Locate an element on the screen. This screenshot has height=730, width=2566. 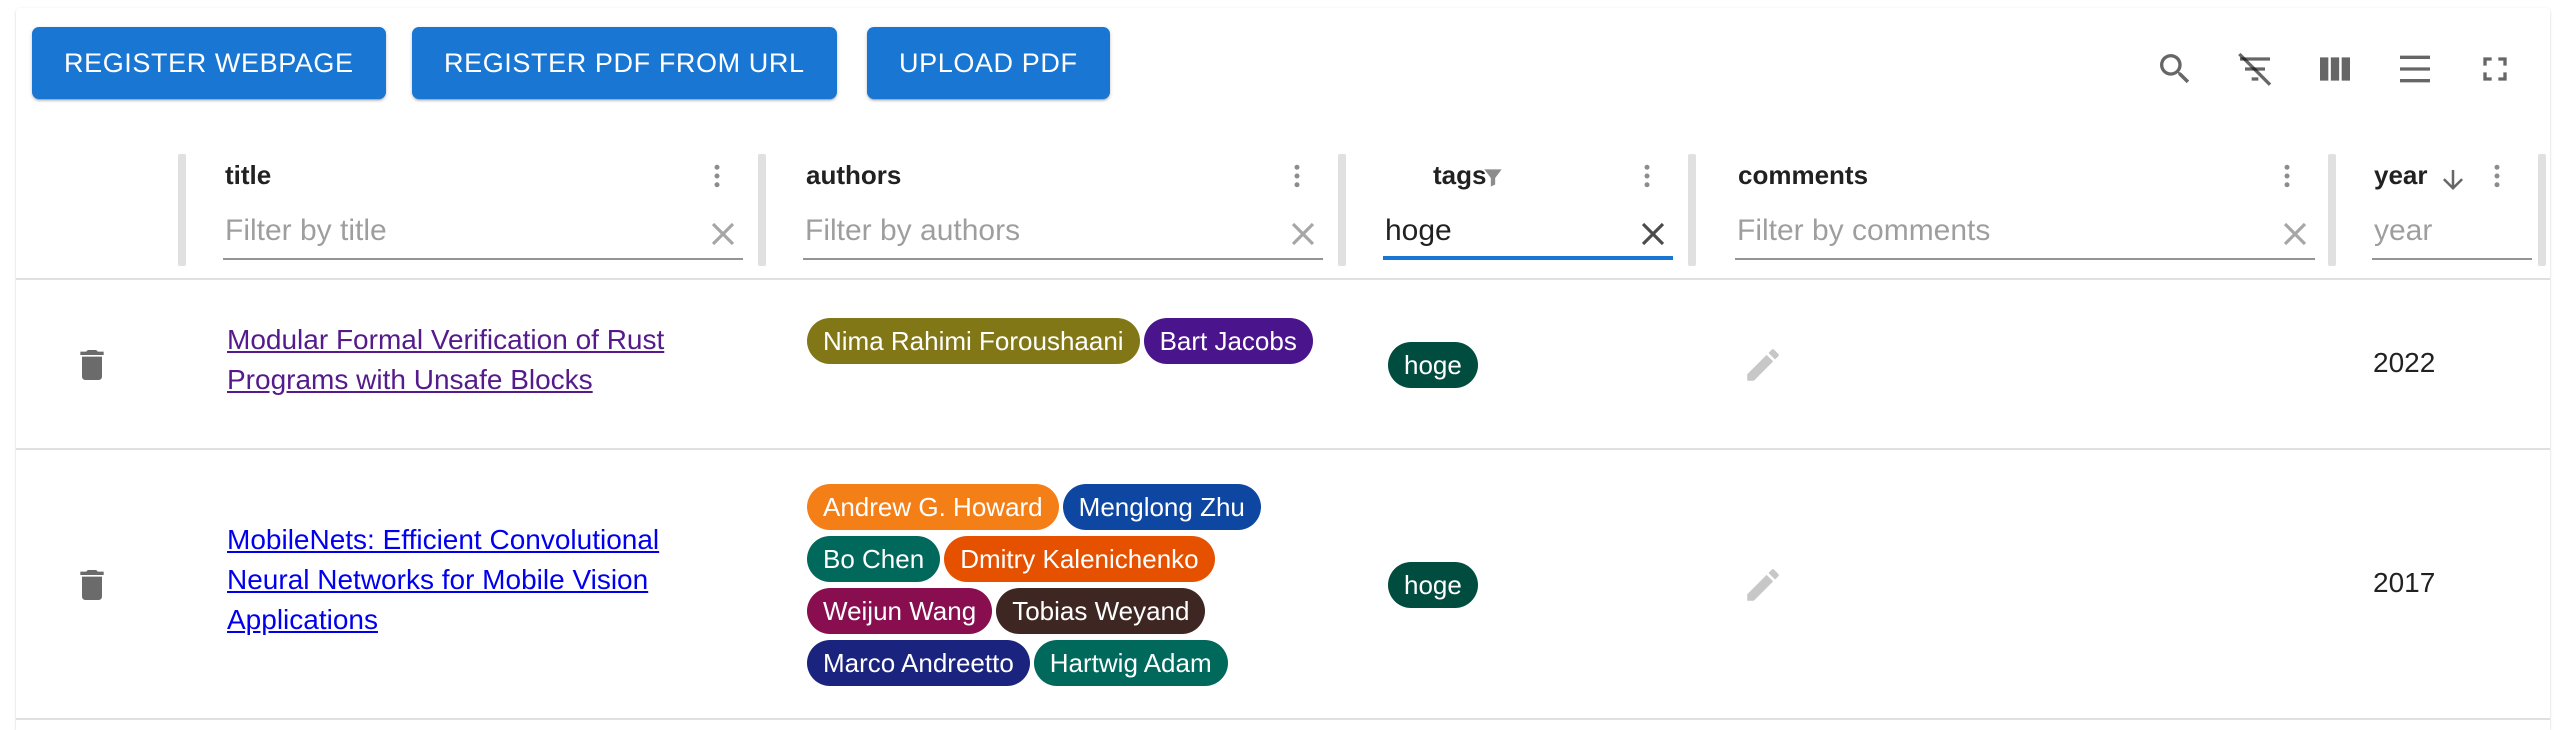
comments-filter is located at coordinates (2025, 233).